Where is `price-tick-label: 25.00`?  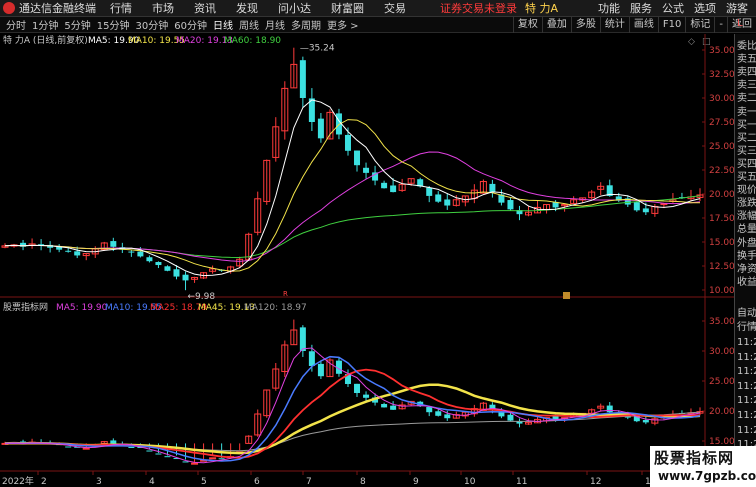
price-tick-label: 25.00 is located at coordinates (721, 147).